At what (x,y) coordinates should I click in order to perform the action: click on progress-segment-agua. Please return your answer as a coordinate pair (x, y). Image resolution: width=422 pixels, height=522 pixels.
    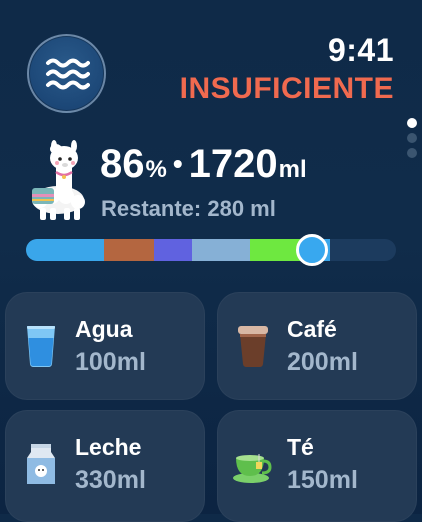
    Looking at the image, I should click on (65, 250).